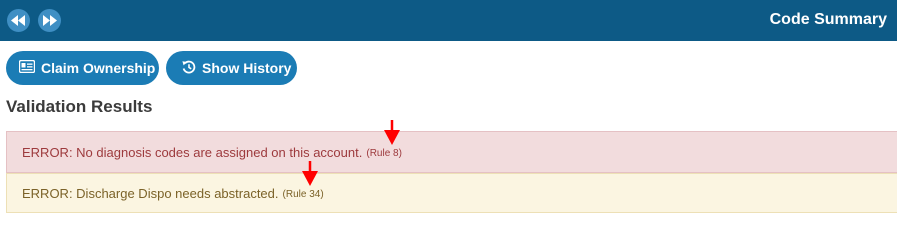 This screenshot has height=240, width=897. What do you see at coordinates (303, 193) in the screenshot?
I see `rule-reference: (Rule 34)` at bounding box center [303, 193].